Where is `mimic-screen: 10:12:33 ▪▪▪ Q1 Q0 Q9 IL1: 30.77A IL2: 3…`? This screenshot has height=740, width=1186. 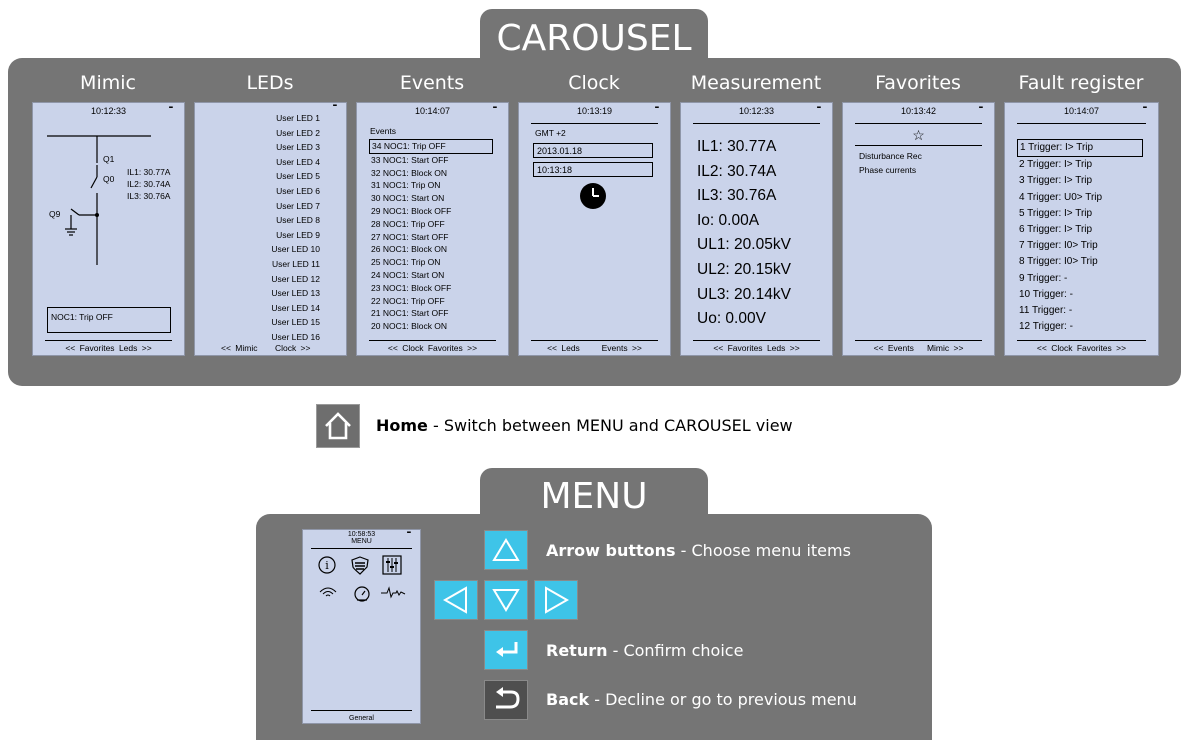
mimic-screen: 10:12:33 ▪▪▪ Q1 Q0 Q9 IL1: 30.77A IL2: 3… is located at coordinates (108, 229).